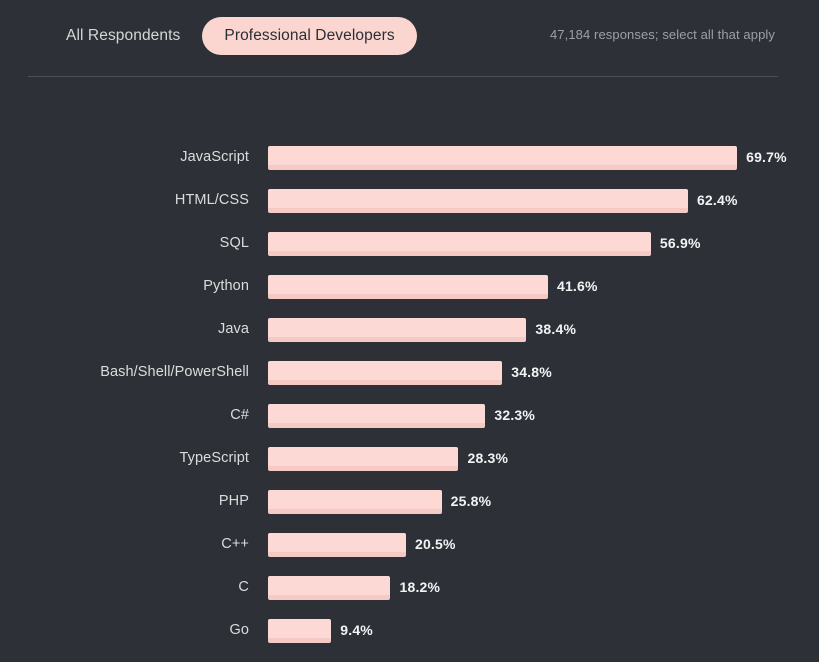  What do you see at coordinates (543, 545) in the screenshot?
I see `bar-track: 20.5%` at bounding box center [543, 545].